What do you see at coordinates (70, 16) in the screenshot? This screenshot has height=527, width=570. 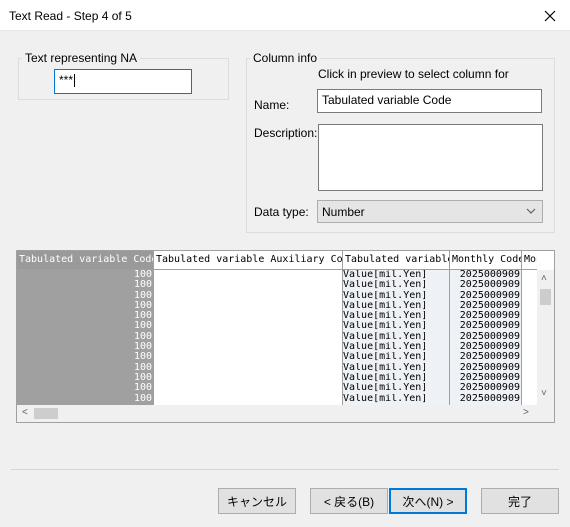 I see `window-title: Text Read - Step 4 of 5` at bounding box center [70, 16].